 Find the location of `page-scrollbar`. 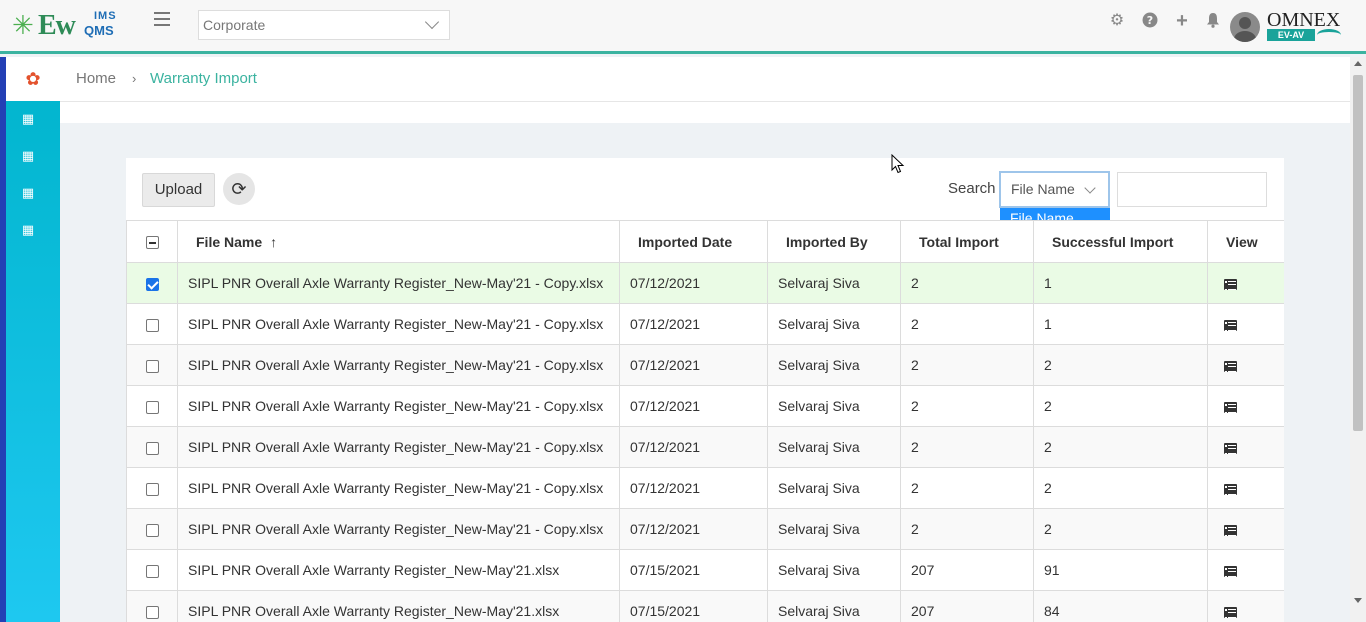

page-scrollbar is located at coordinates (1358, 339).